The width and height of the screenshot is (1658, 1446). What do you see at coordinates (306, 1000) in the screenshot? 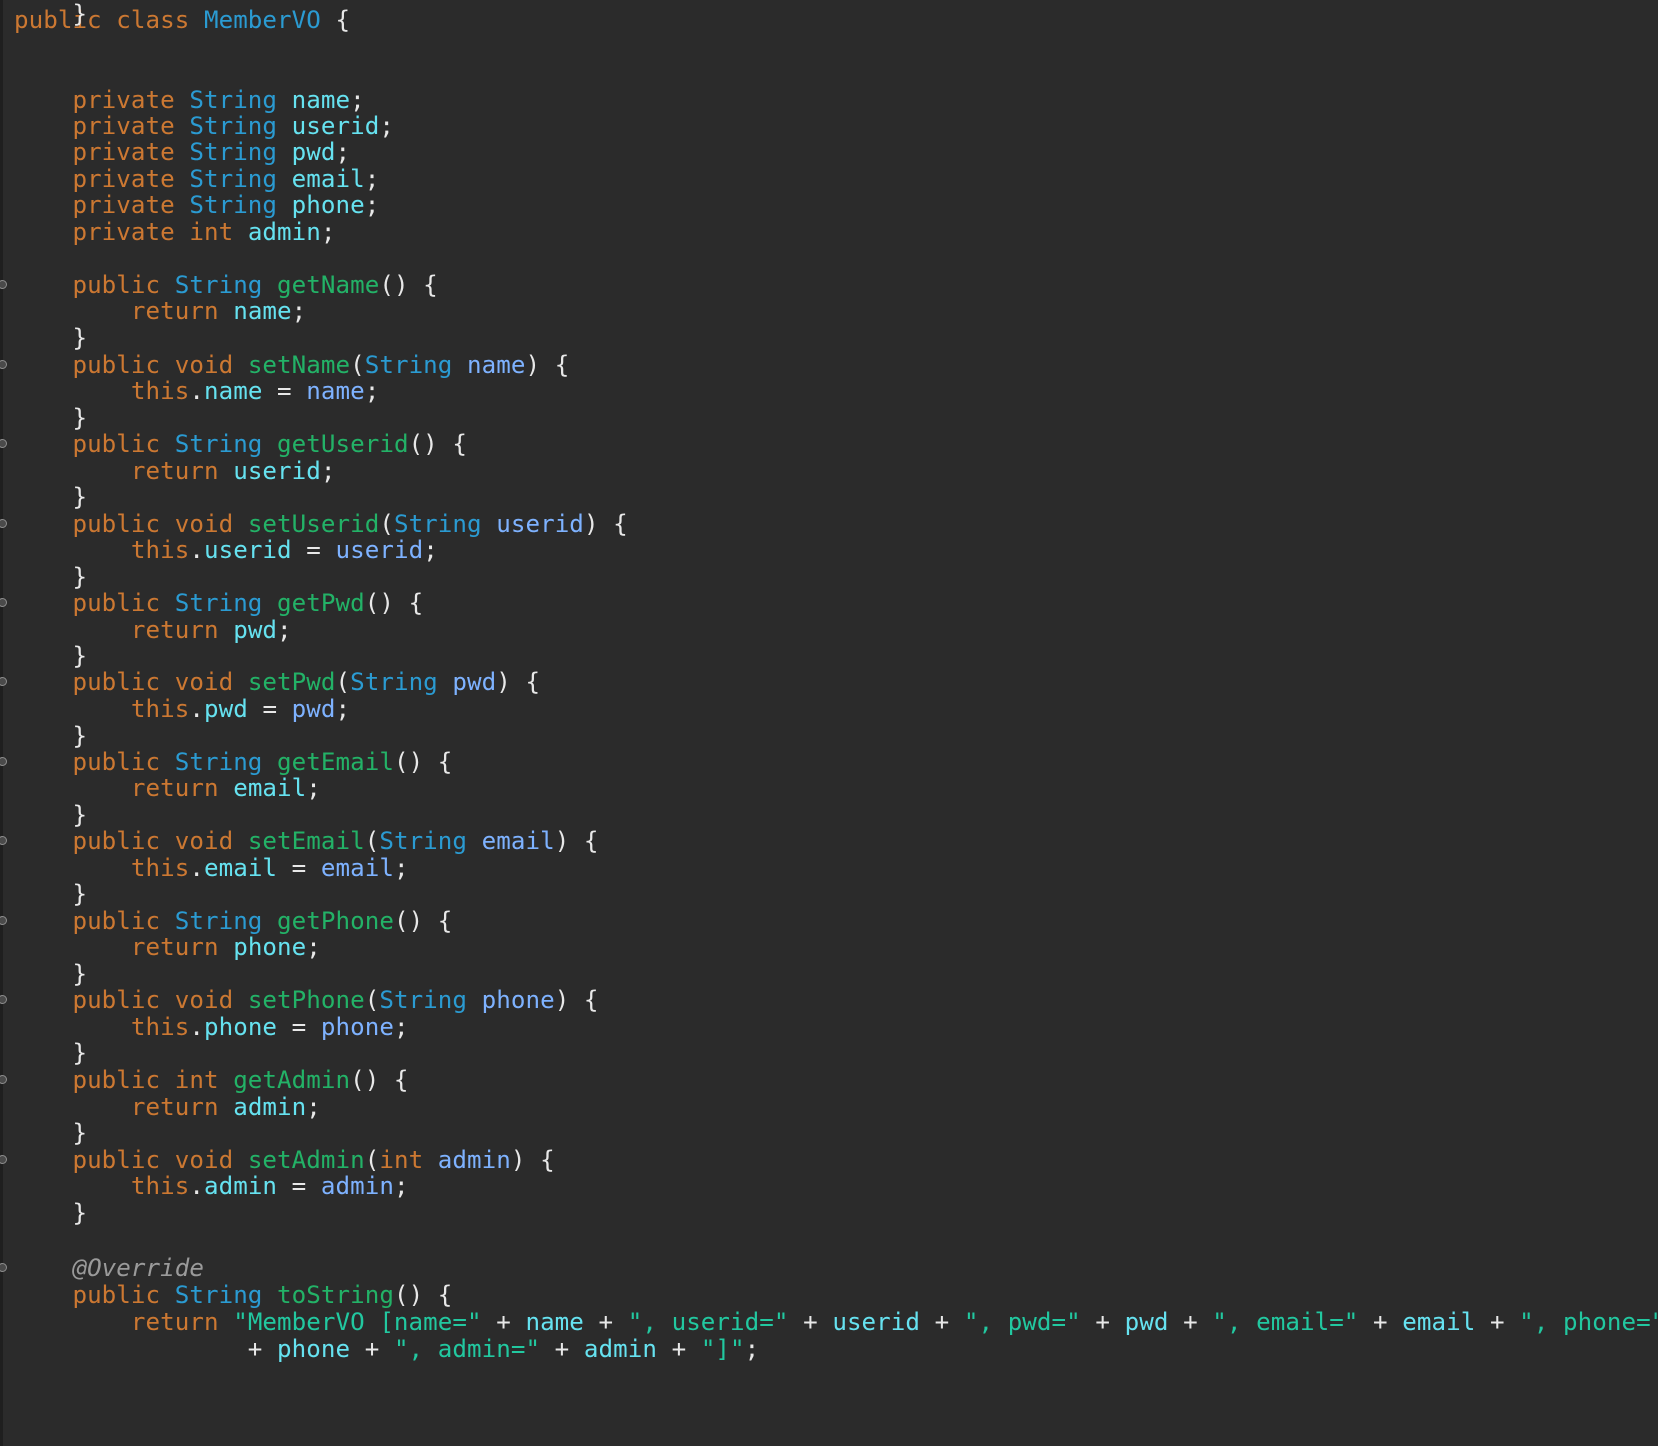
I see `code-line: public void setPhone(String phone) {` at bounding box center [306, 1000].